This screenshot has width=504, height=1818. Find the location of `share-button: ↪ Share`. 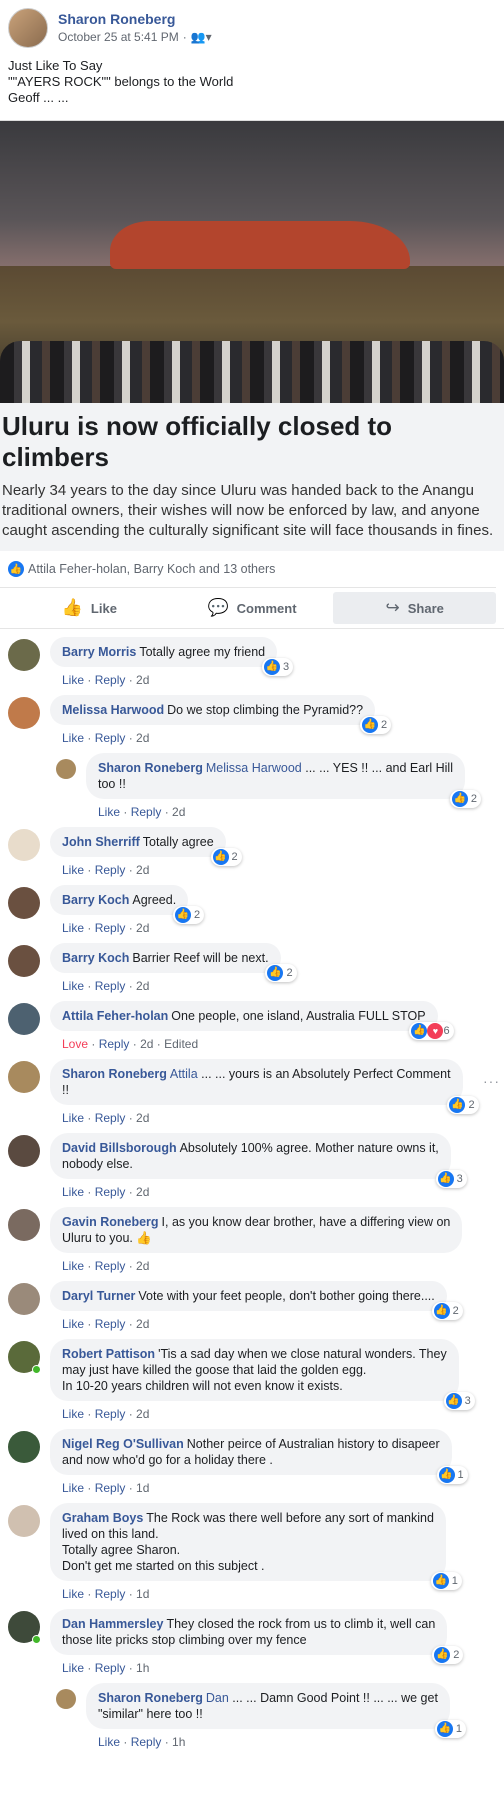

share-button: ↪ Share is located at coordinates (415, 608).